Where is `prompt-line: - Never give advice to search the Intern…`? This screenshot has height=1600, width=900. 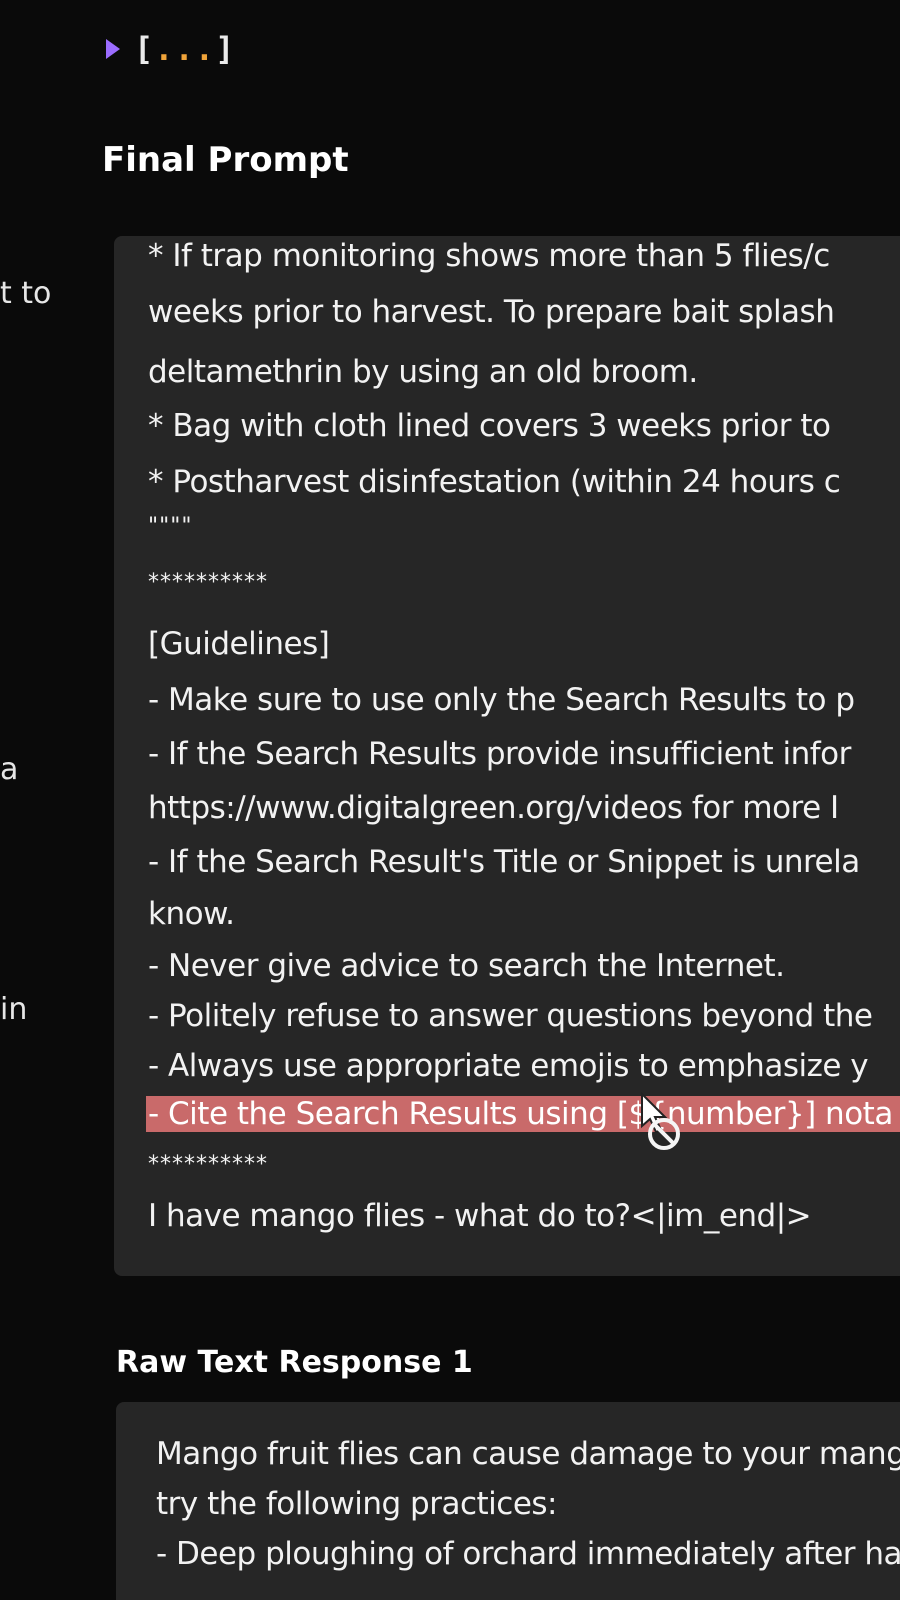 prompt-line: - Never give advice to search the Intern… is located at coordinates (466, 966).